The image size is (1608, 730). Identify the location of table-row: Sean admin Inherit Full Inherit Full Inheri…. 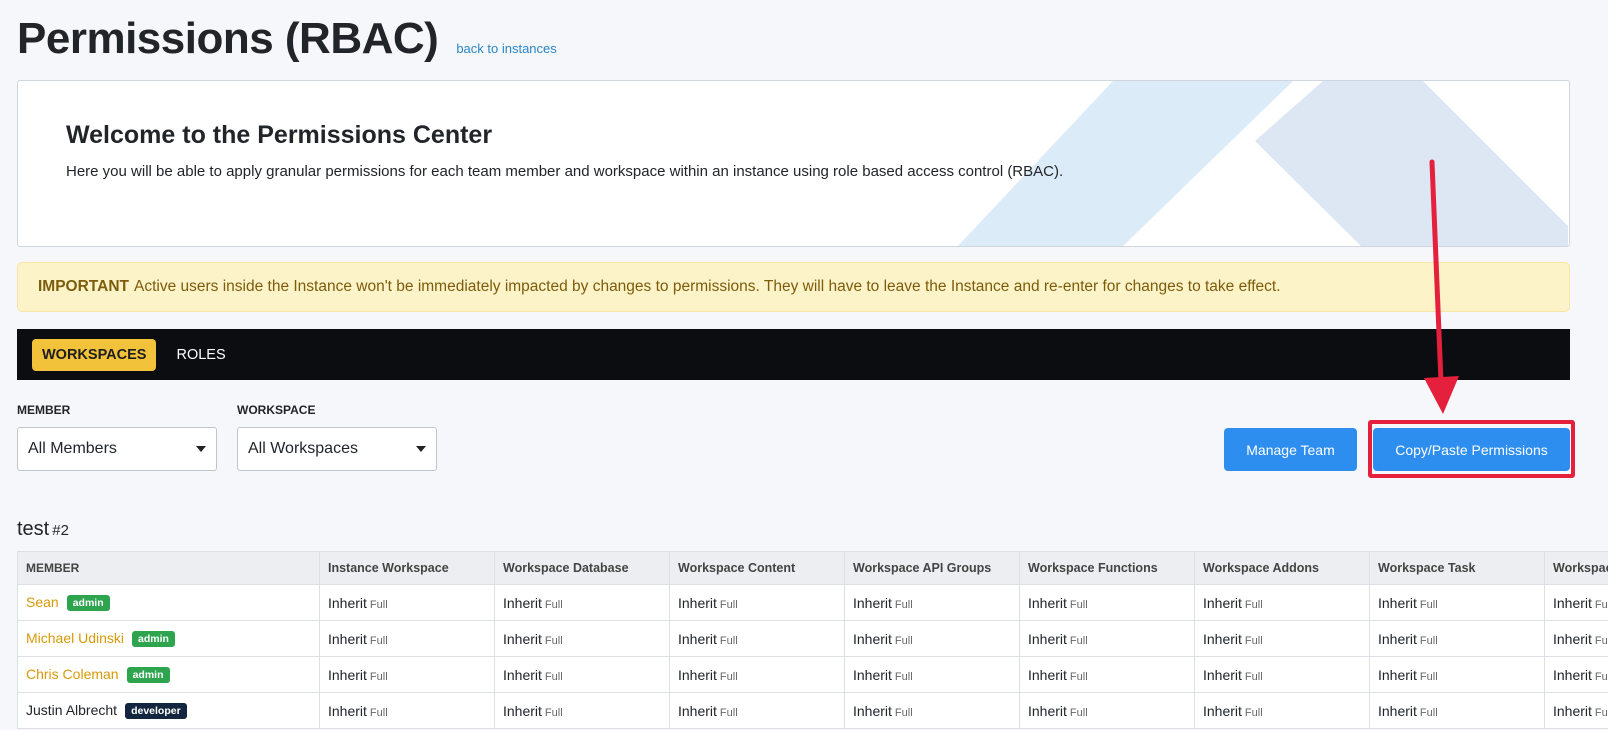
(812, 602).